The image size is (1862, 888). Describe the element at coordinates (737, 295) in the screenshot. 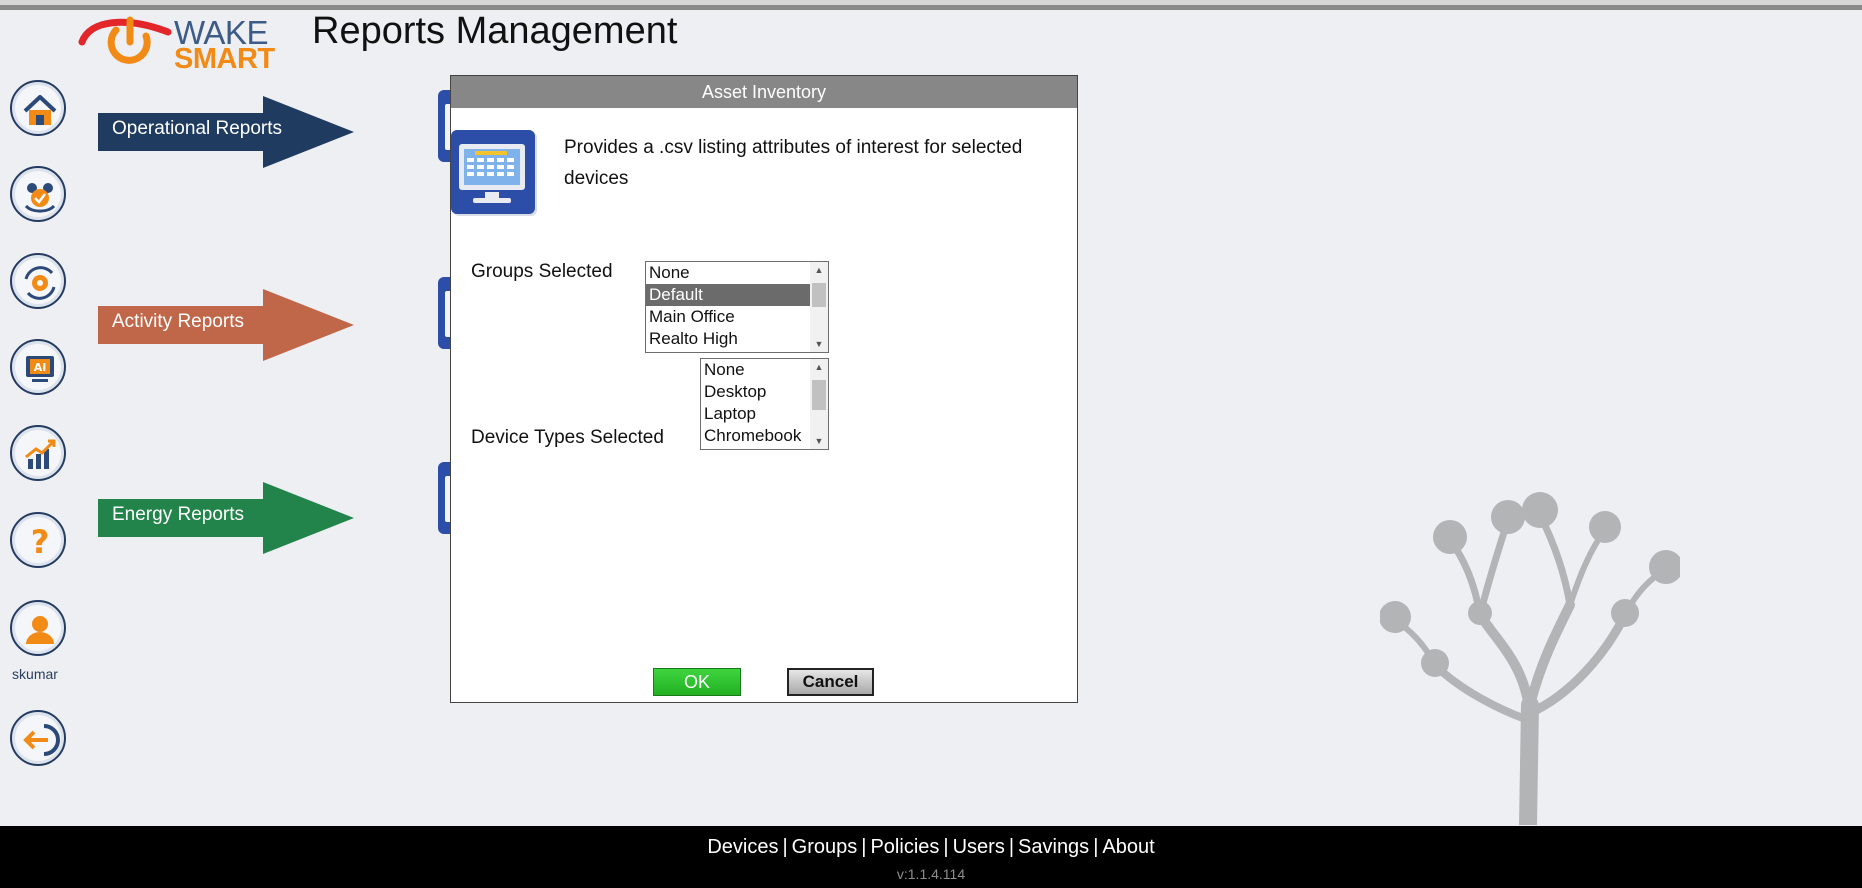

I see `groups-option-selected: Default` at that location.